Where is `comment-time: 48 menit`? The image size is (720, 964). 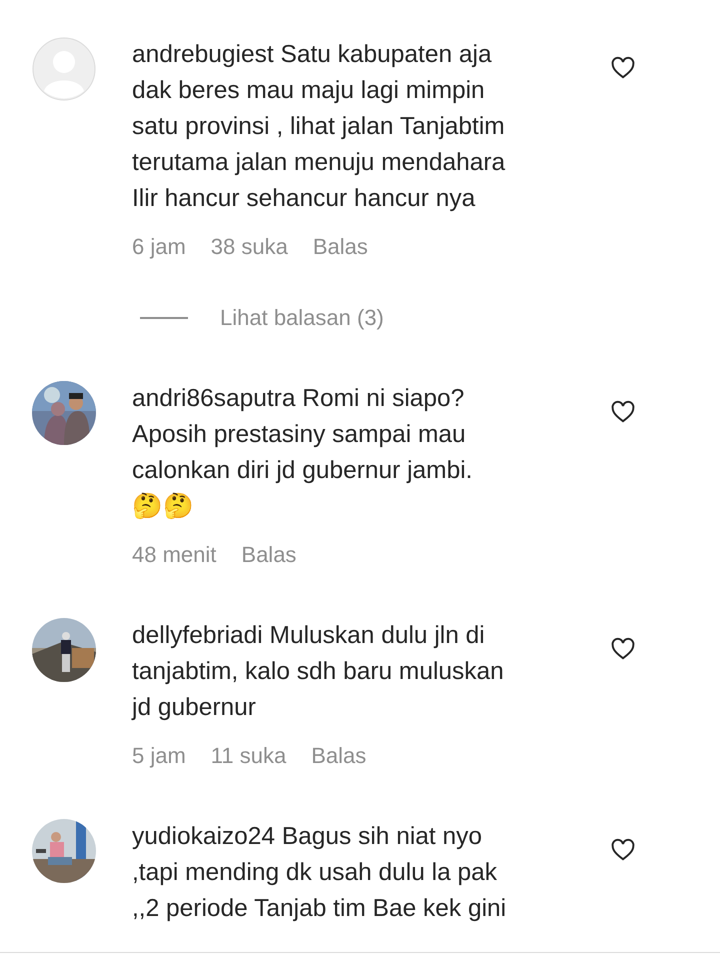
comment-time: 48 menit is located at coordinates (174, 555).